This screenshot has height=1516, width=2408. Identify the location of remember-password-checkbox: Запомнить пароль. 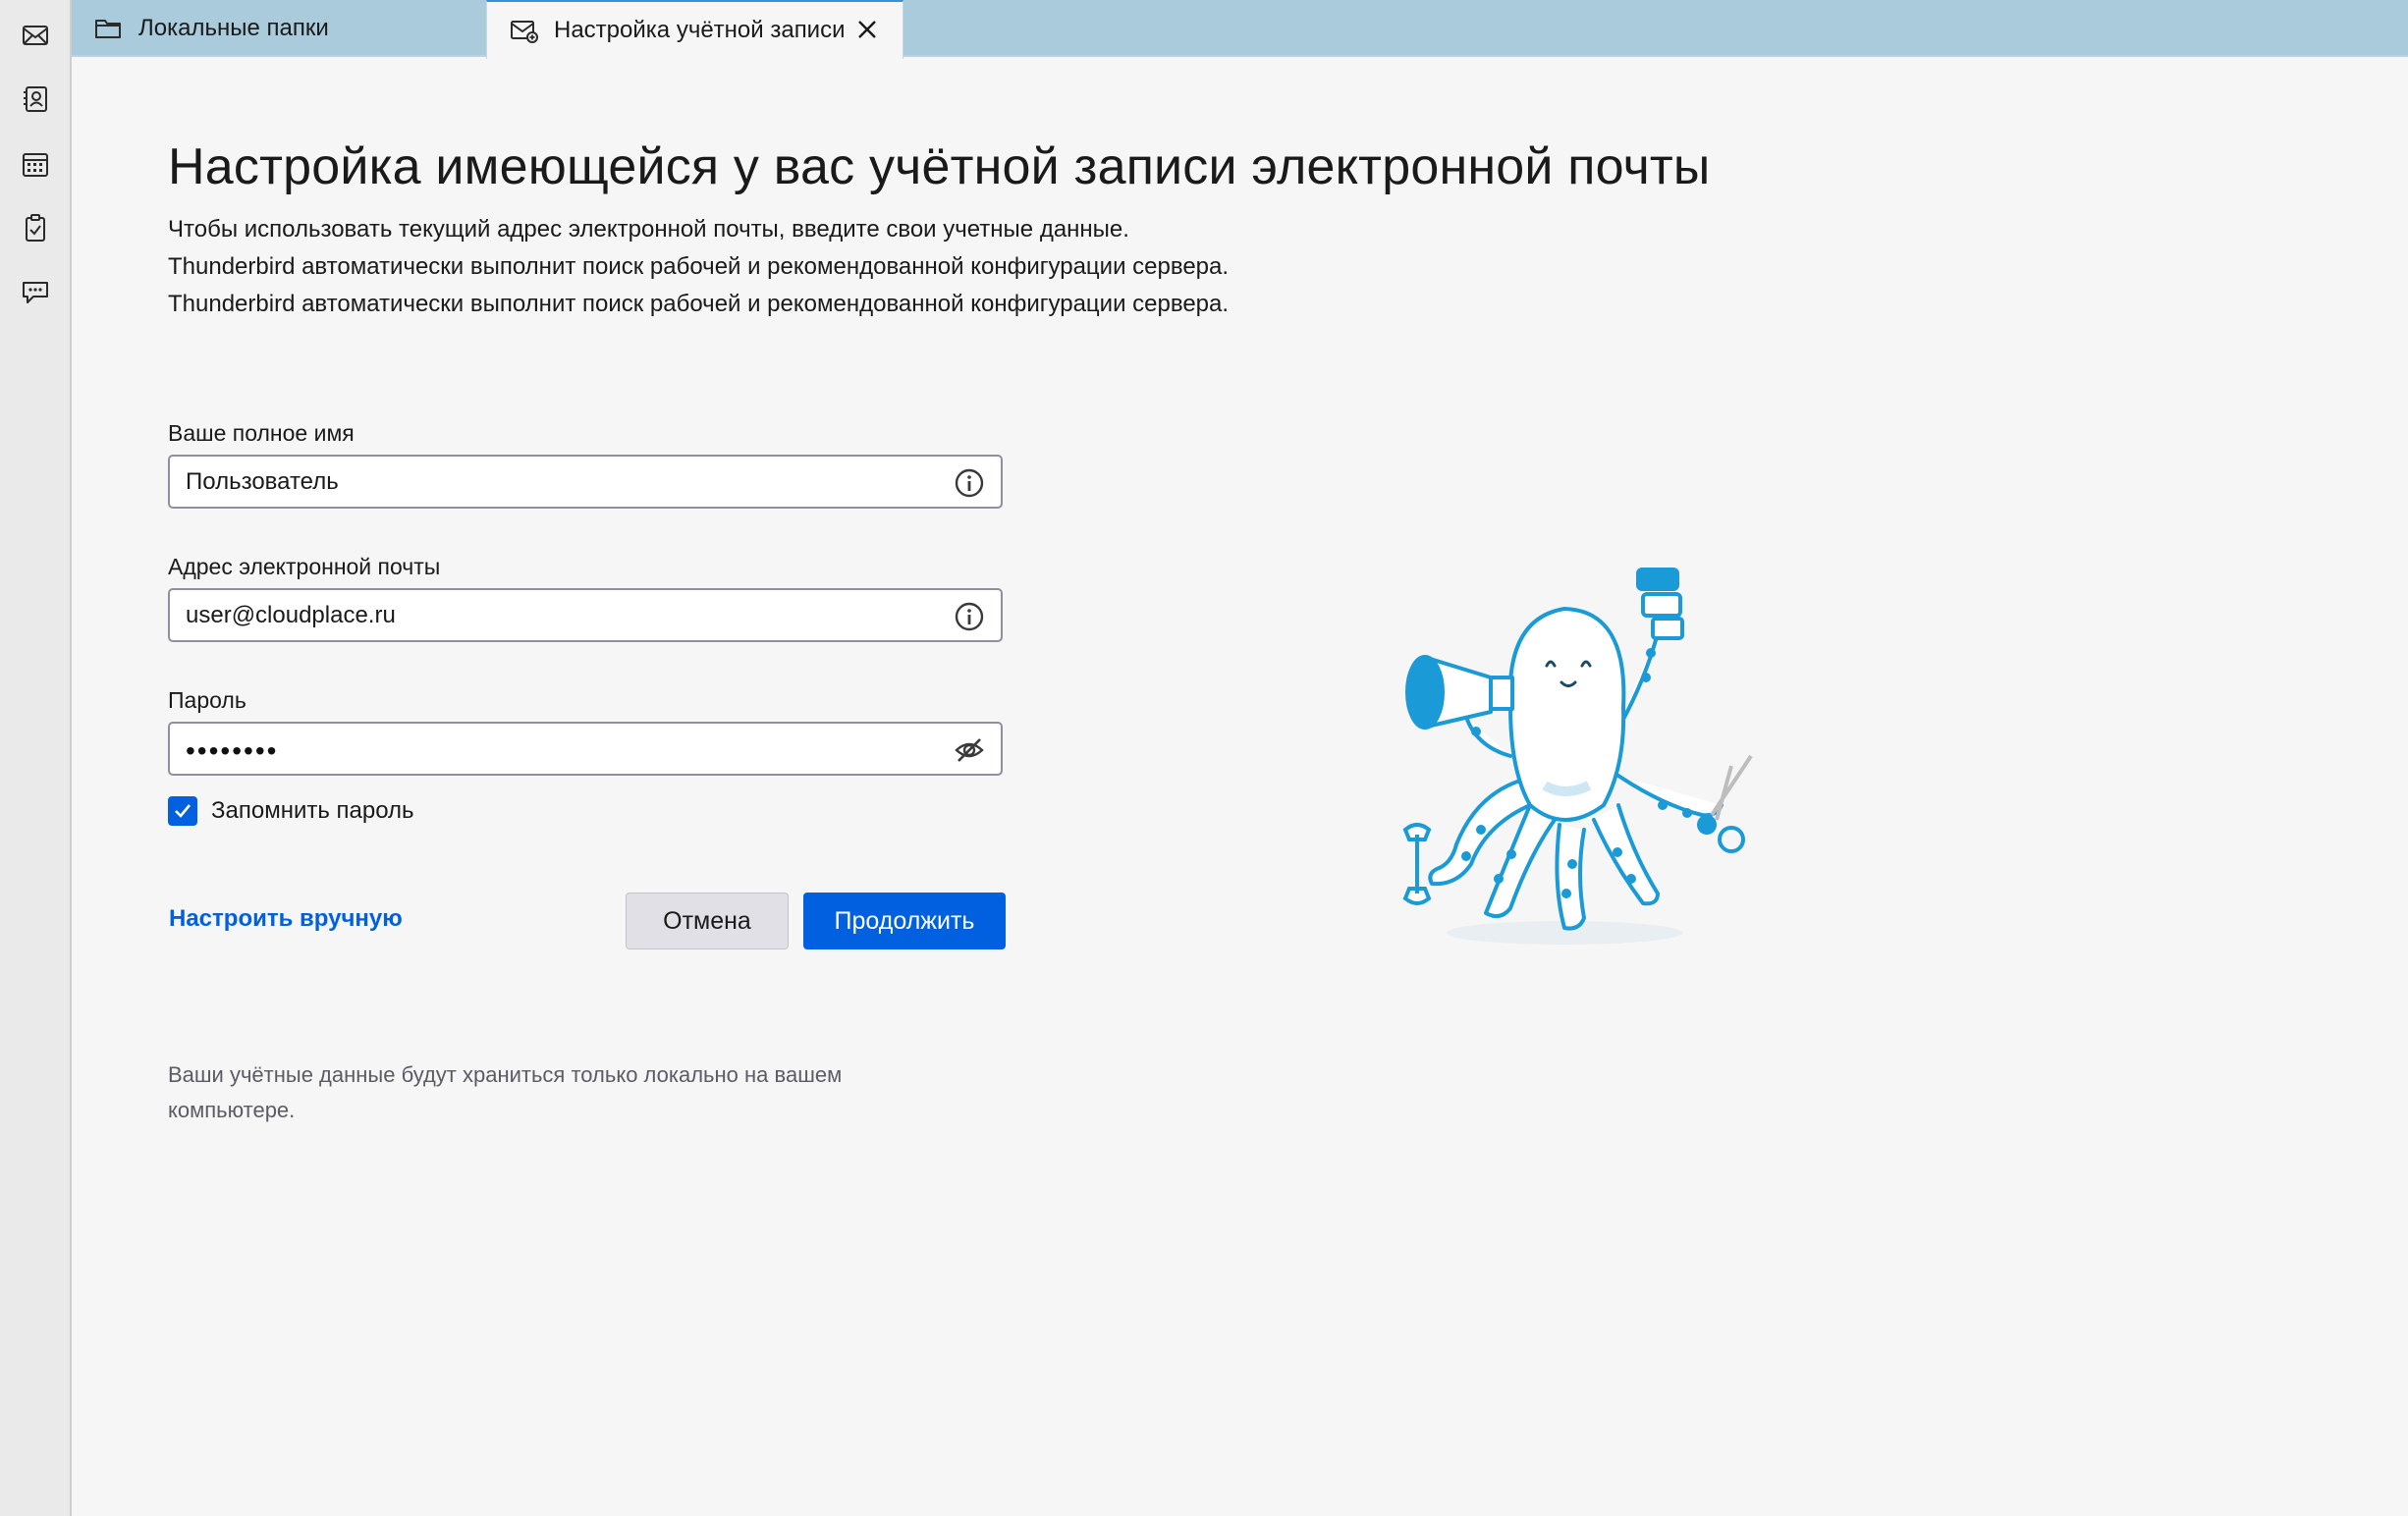
(291, 811).